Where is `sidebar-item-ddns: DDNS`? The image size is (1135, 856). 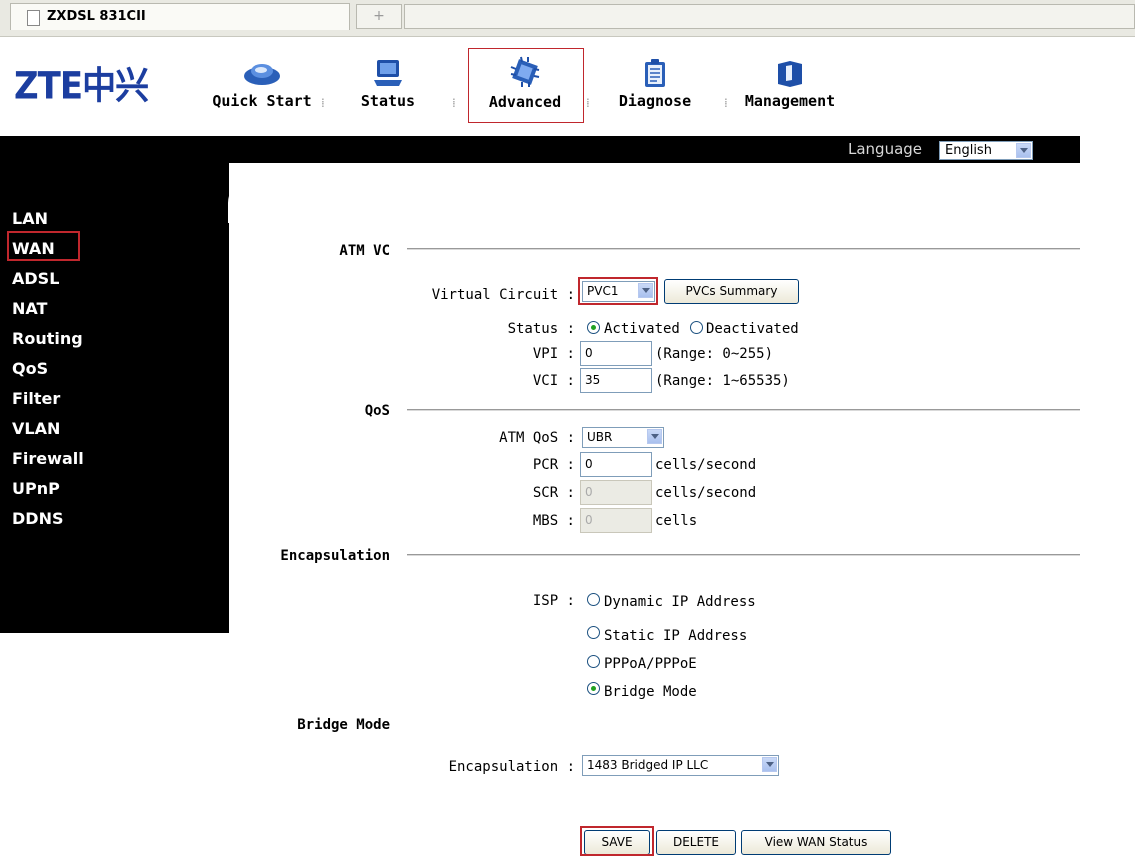 sidebar-item-ddns: DDNS is located at coordinates (37, 518).